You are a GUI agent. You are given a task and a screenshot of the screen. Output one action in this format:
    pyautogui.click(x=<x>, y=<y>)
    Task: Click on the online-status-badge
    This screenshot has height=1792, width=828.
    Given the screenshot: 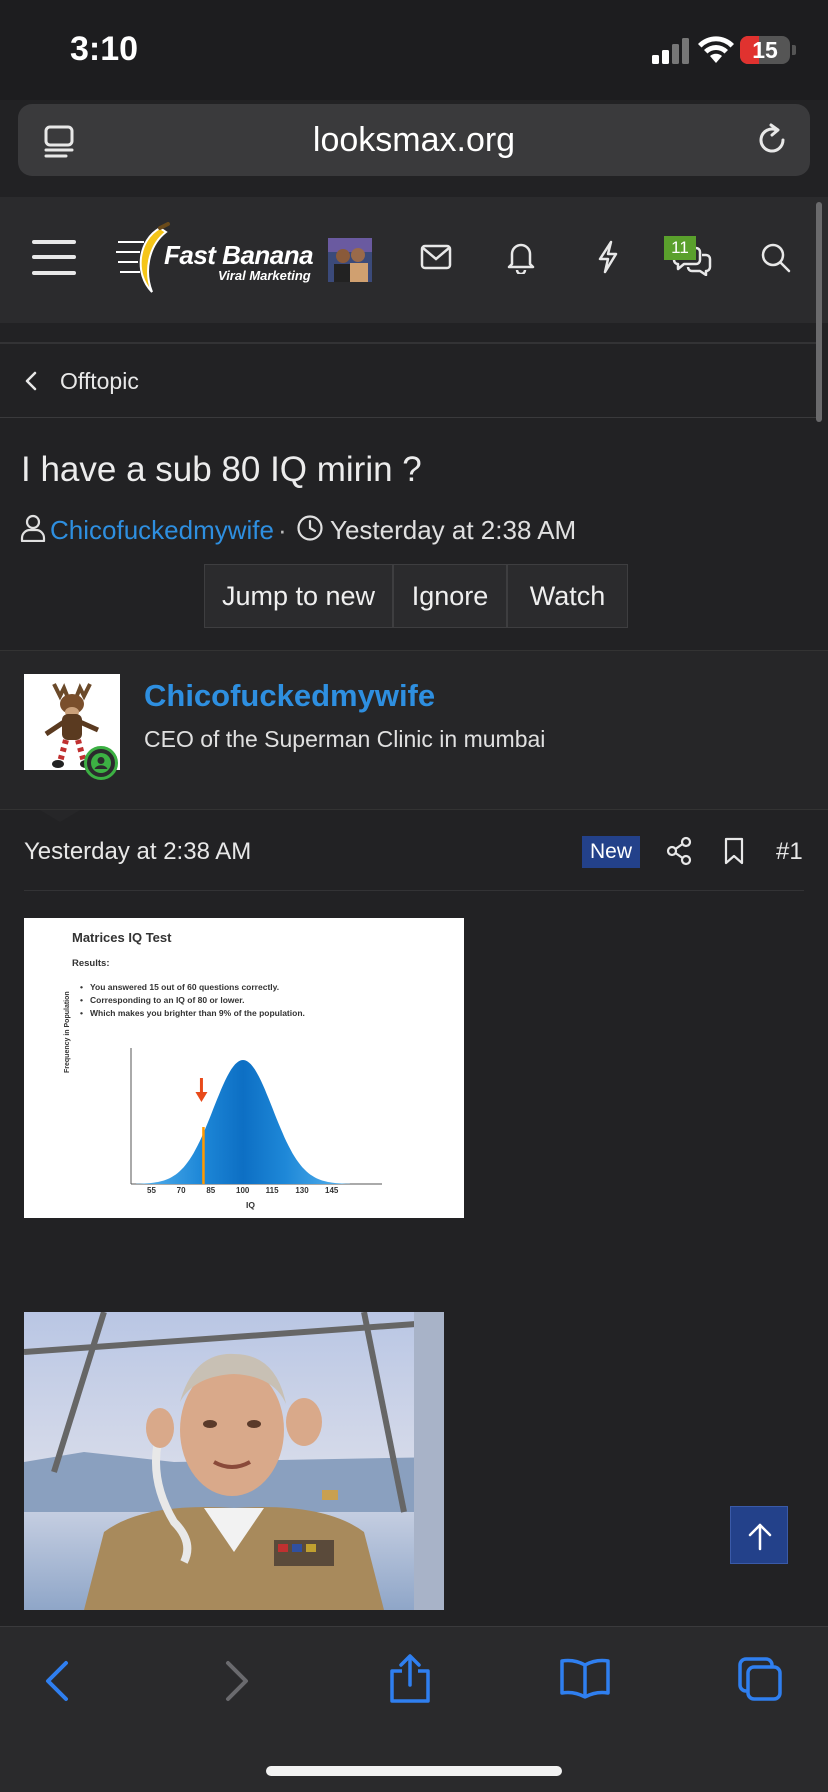 What is the action you would take?
    pyautogui.click(x=101, y=763)
    